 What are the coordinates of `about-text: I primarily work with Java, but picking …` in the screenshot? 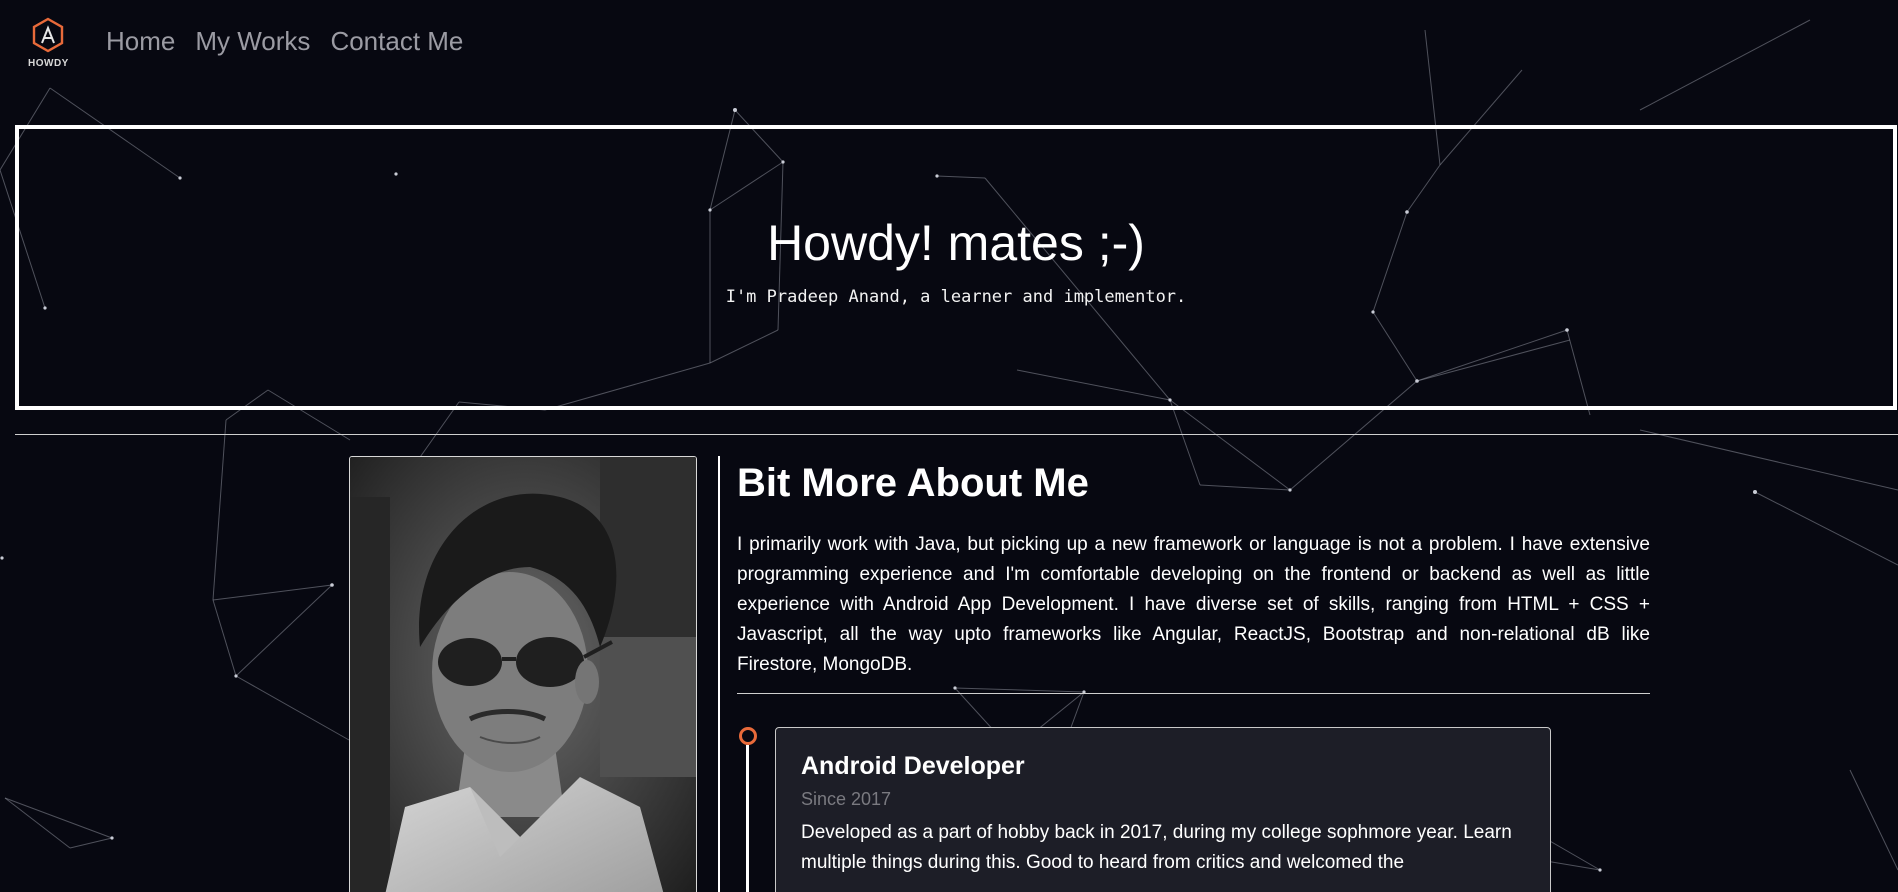 It's located at (1193, 604).